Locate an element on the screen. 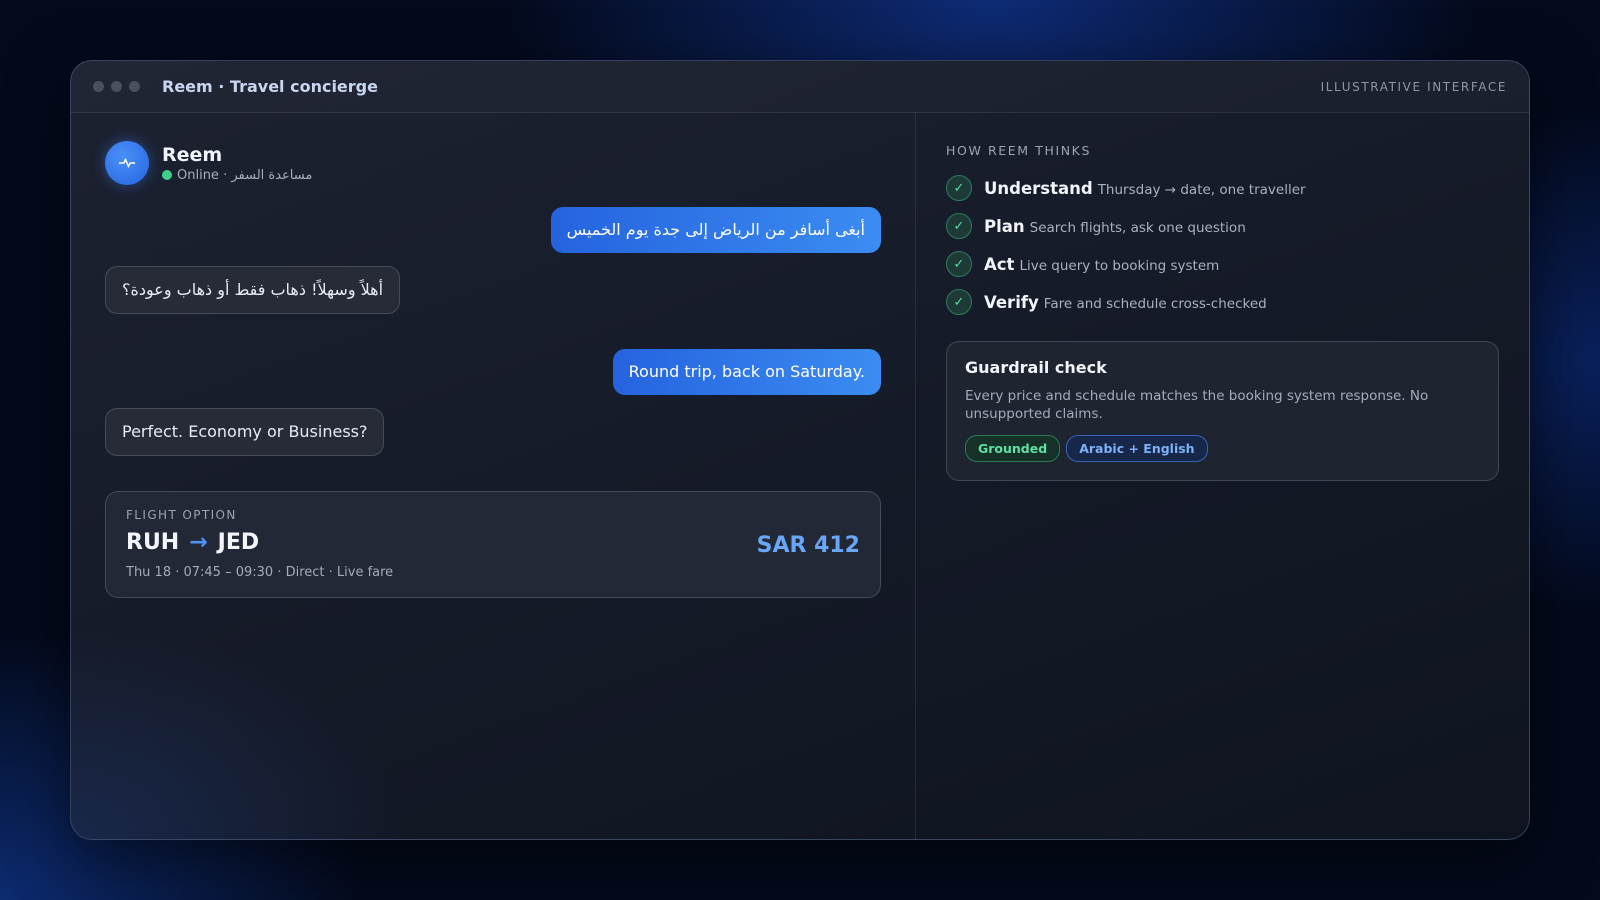 This screenshot has width=1600, height=900. flight-route: RUH → JED is located at coordinates (493, 542).